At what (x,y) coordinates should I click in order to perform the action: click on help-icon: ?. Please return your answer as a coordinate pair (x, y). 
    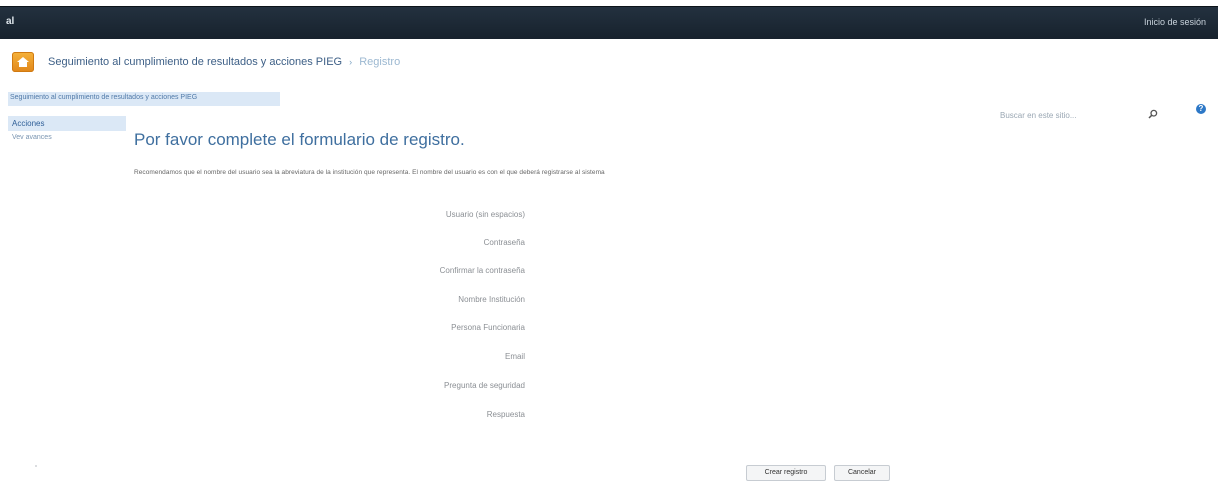
    Looking at the image, I should click on (1201, 109).